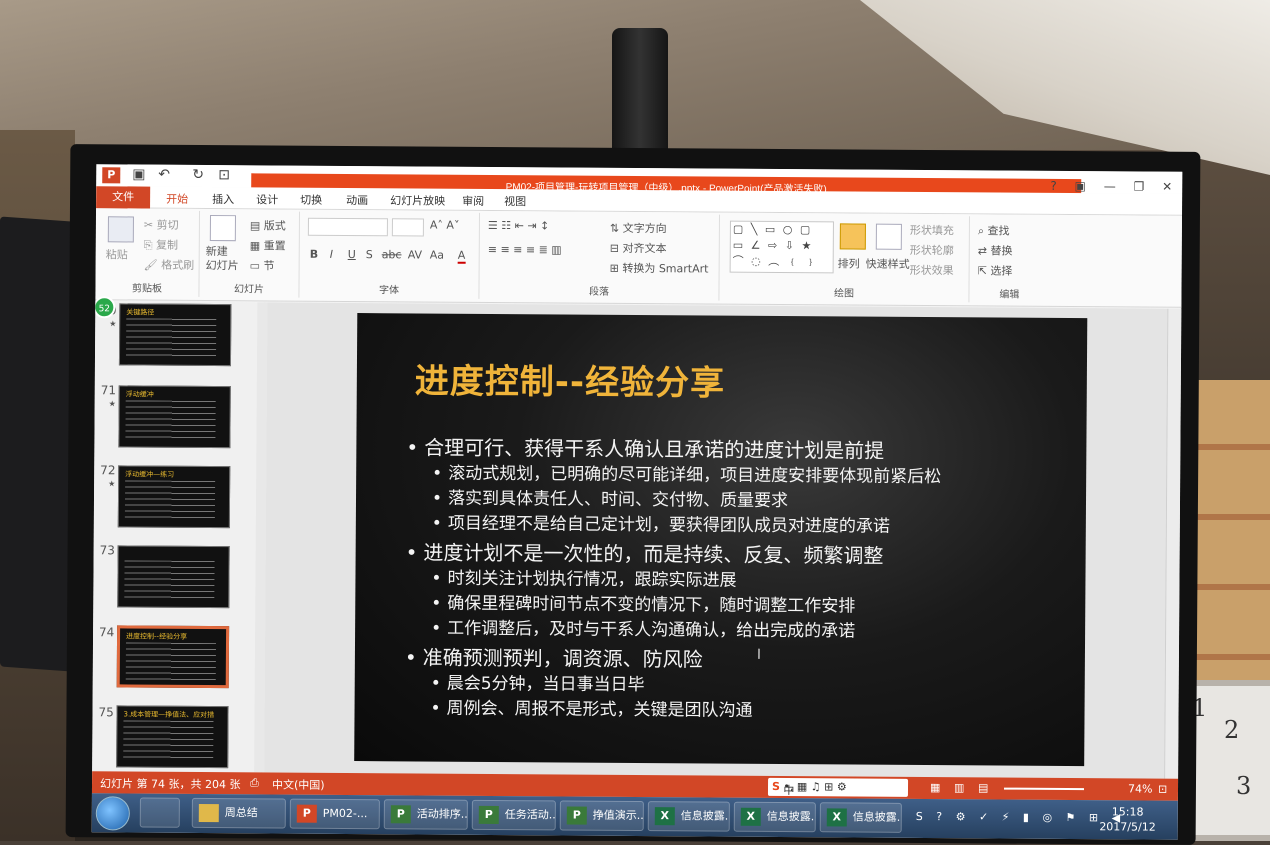 This screenshot has width=1270, height=845. What do you see at coordinates (1044, 789) in the screenshot?
I see `zoom-slider` at bounding box center [1044, 789].